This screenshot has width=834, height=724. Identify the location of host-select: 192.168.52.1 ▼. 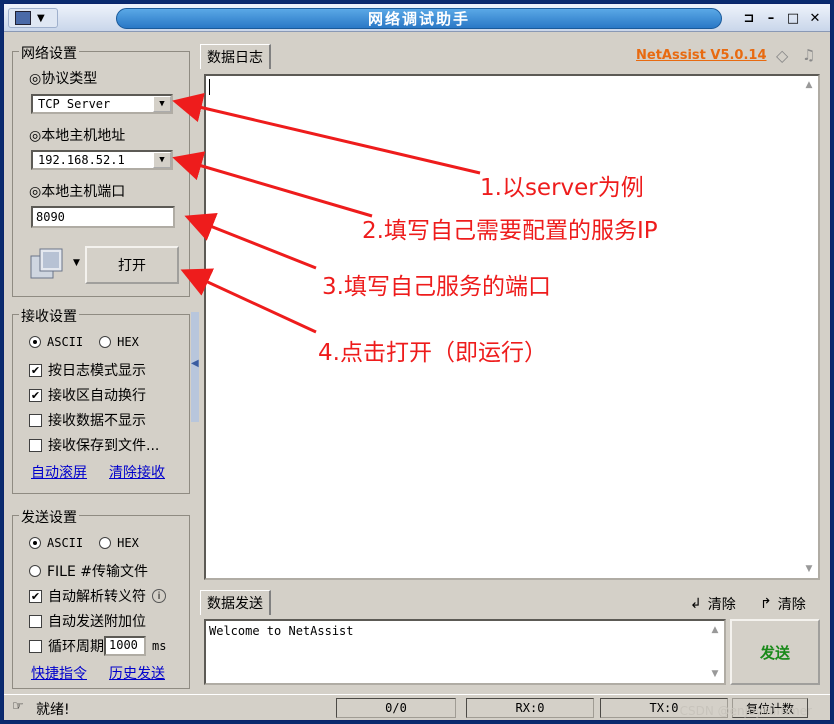
(102, 160).